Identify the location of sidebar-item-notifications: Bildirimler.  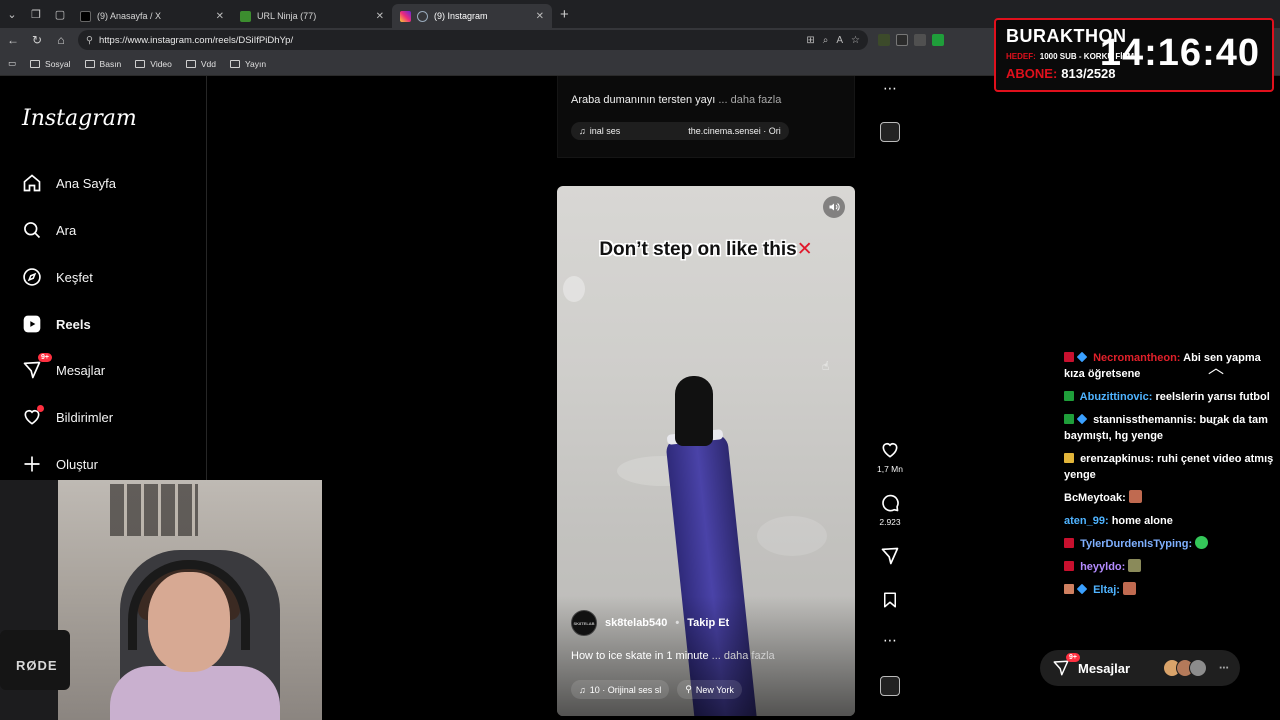
(67, 416).